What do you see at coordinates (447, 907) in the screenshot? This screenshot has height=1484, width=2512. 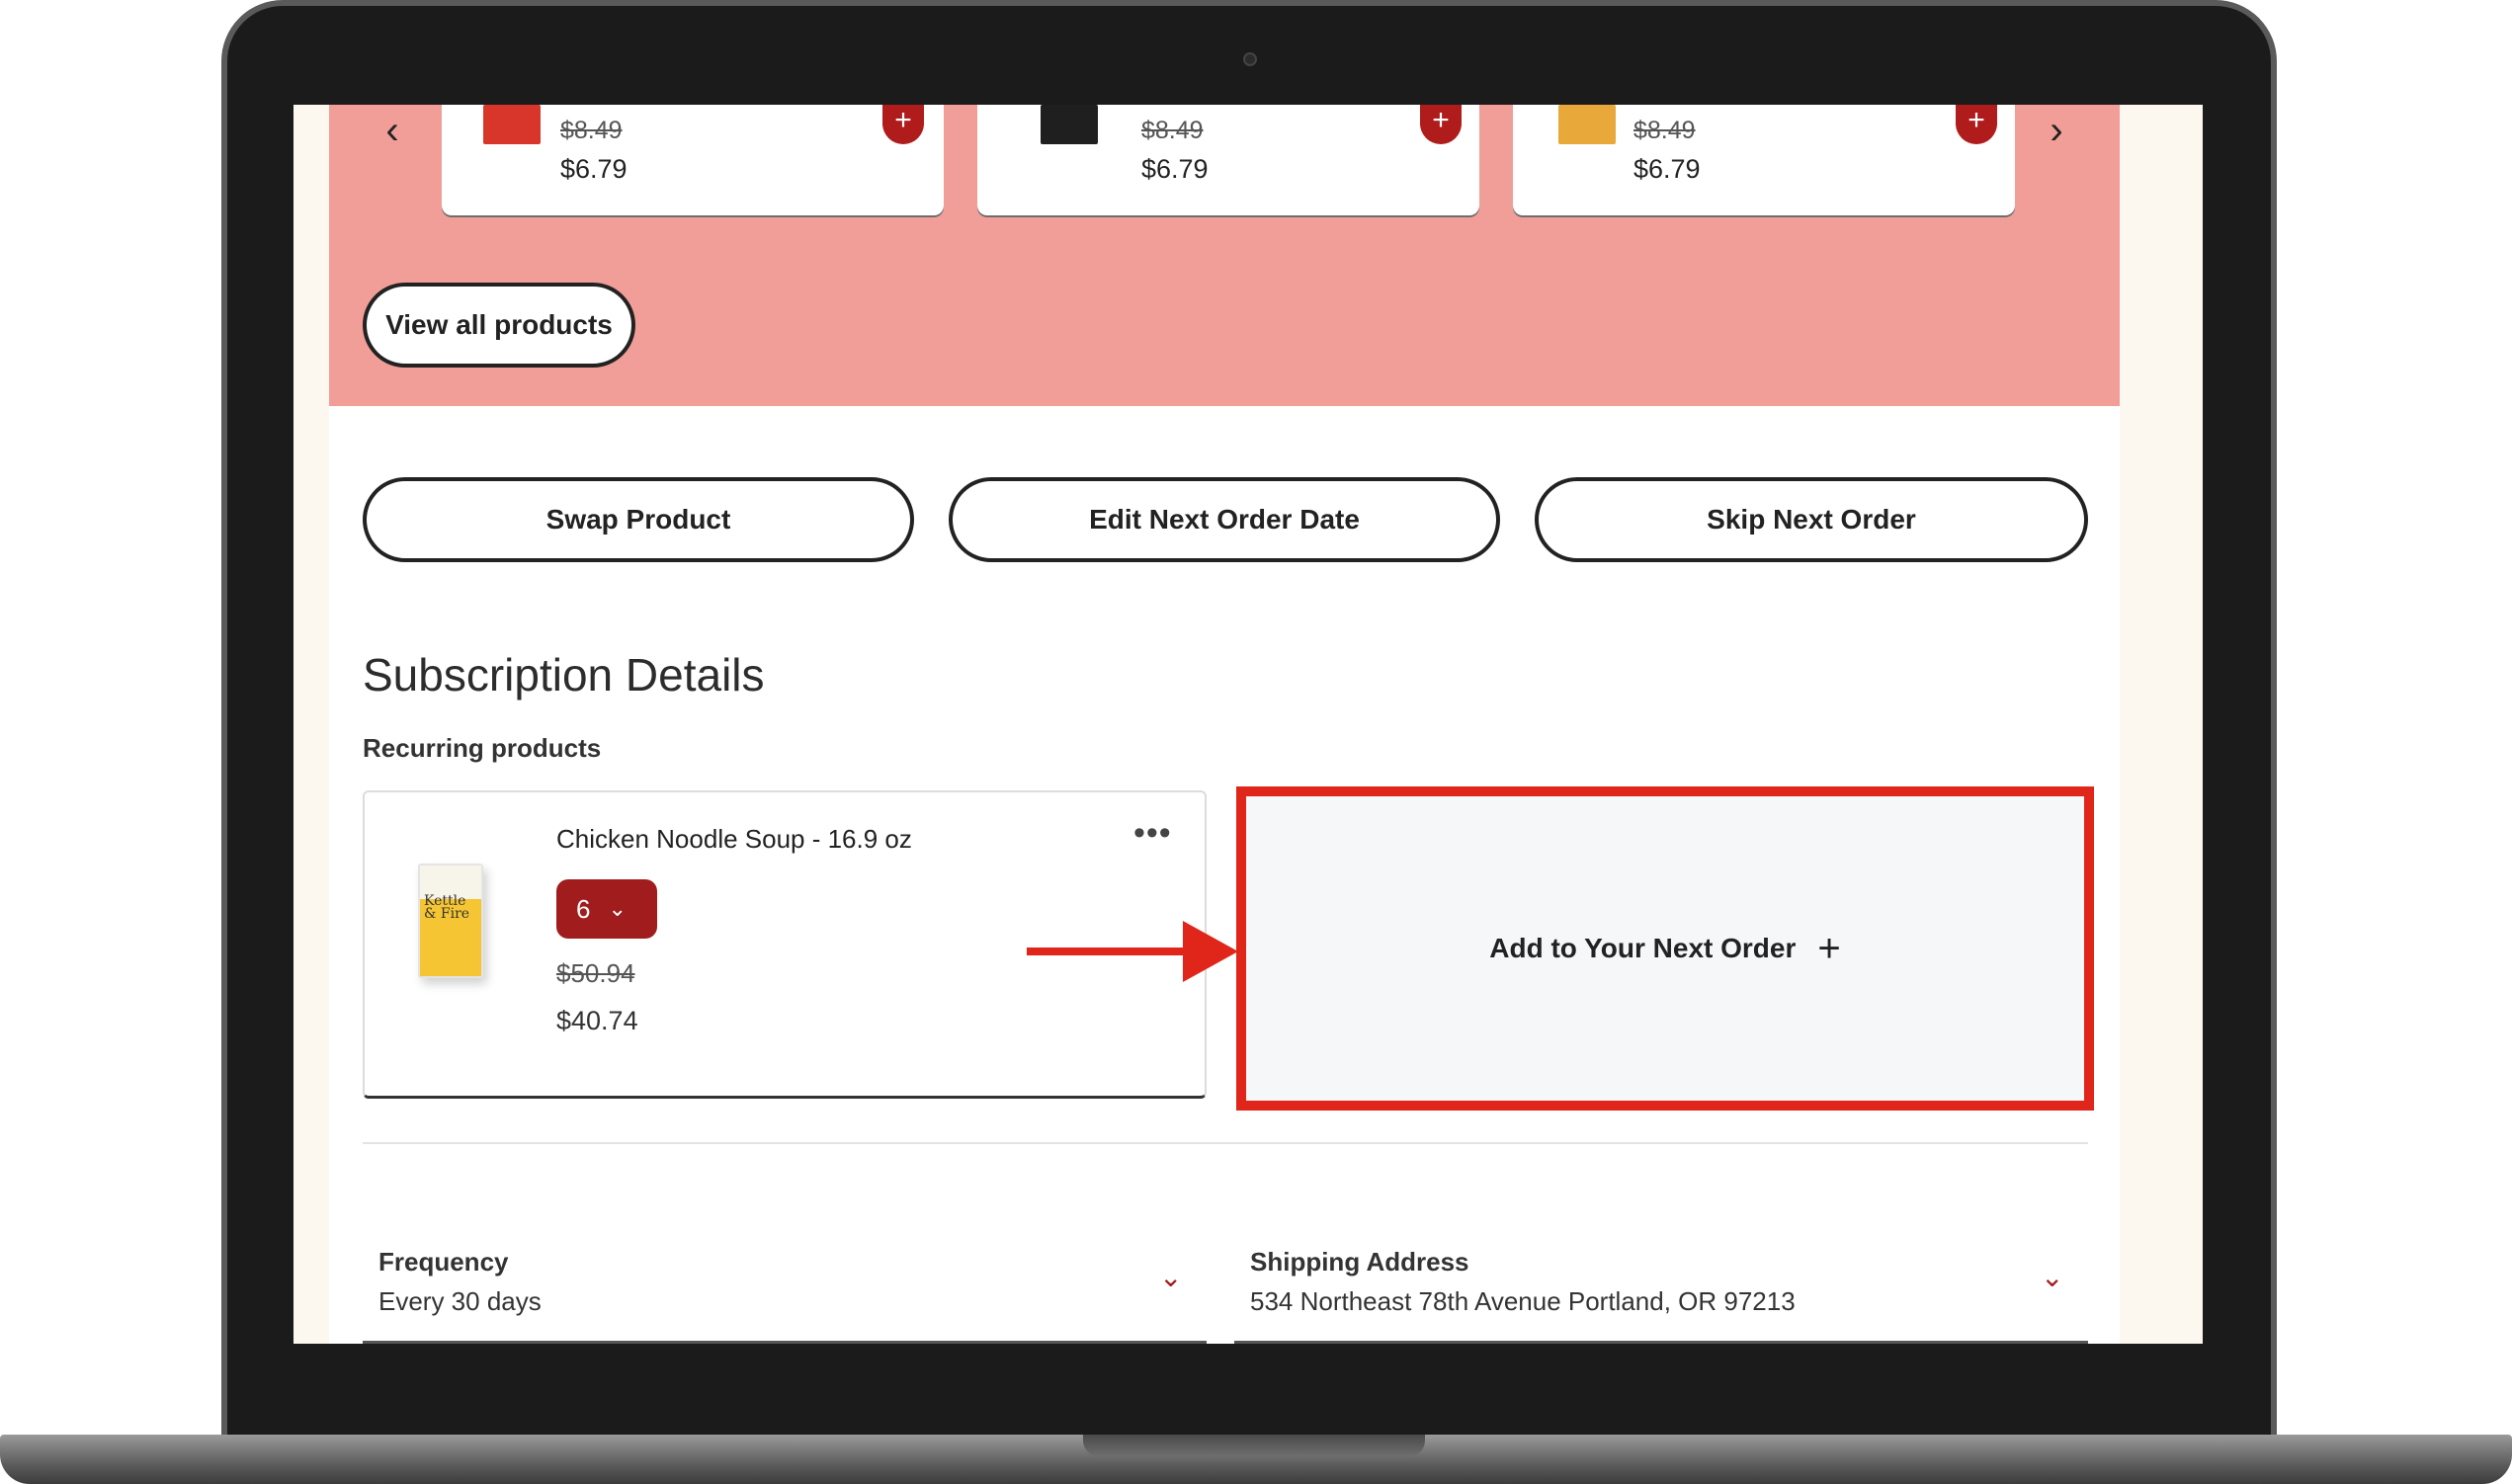 I see `box-brand-text: Kettle & Fire` at bounding box center [447, 907].